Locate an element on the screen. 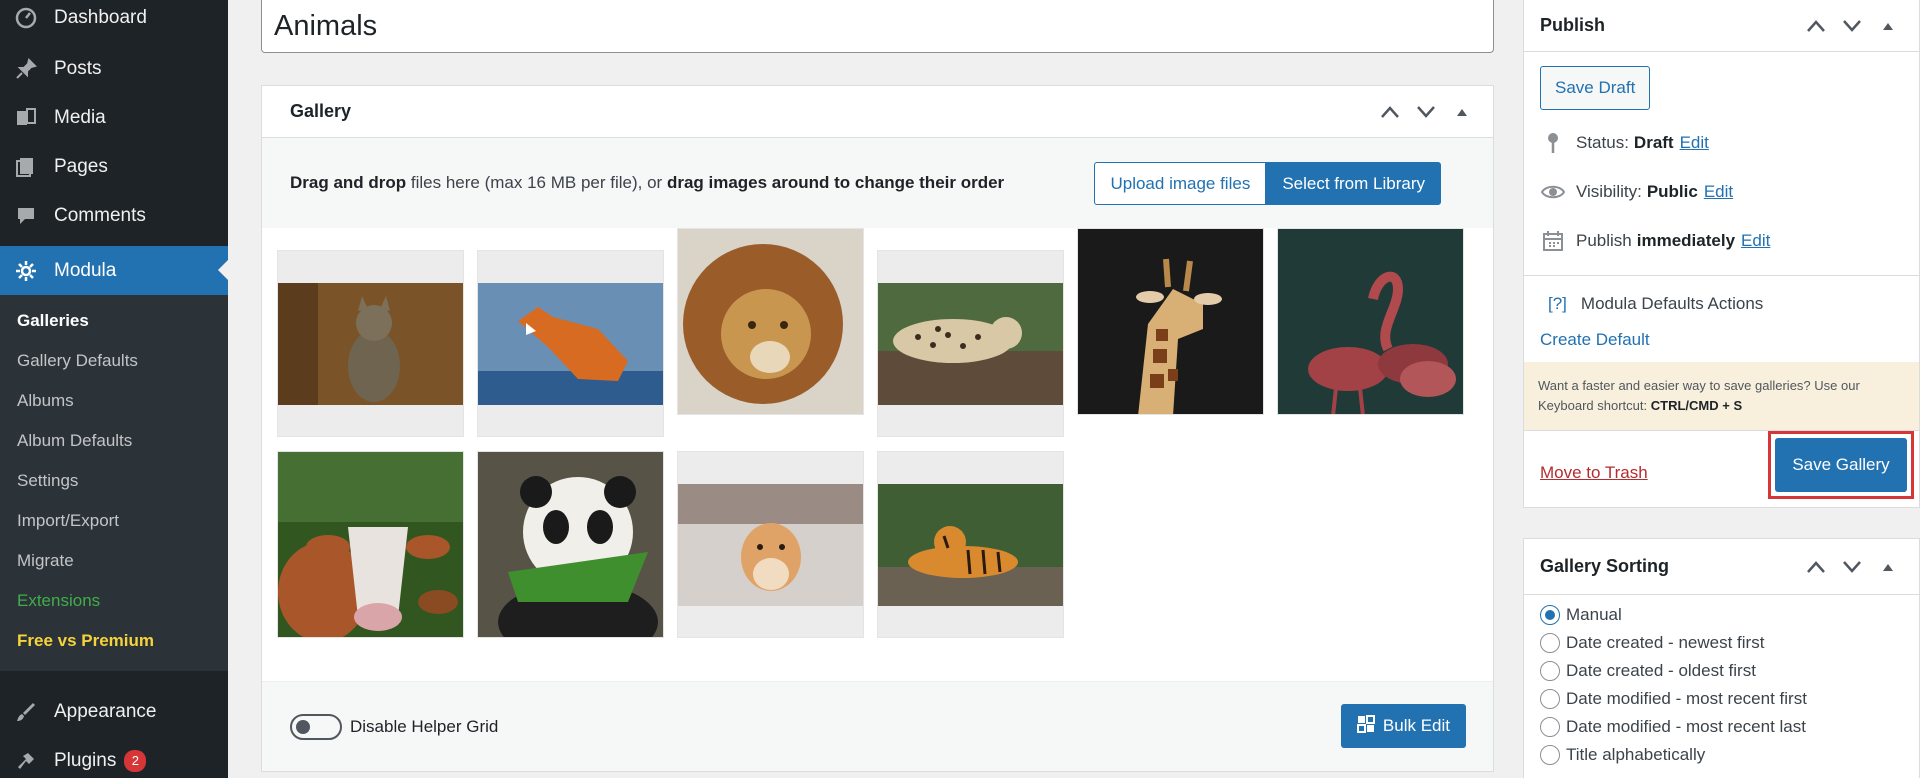 This screenshot has width=1920, height=778. select-from-library-button: Select from Library is located at coordinates (1353, 183).